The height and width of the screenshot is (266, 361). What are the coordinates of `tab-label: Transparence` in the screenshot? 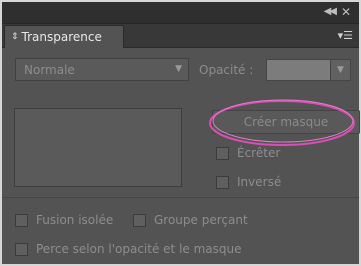 It's located at (61, 37).